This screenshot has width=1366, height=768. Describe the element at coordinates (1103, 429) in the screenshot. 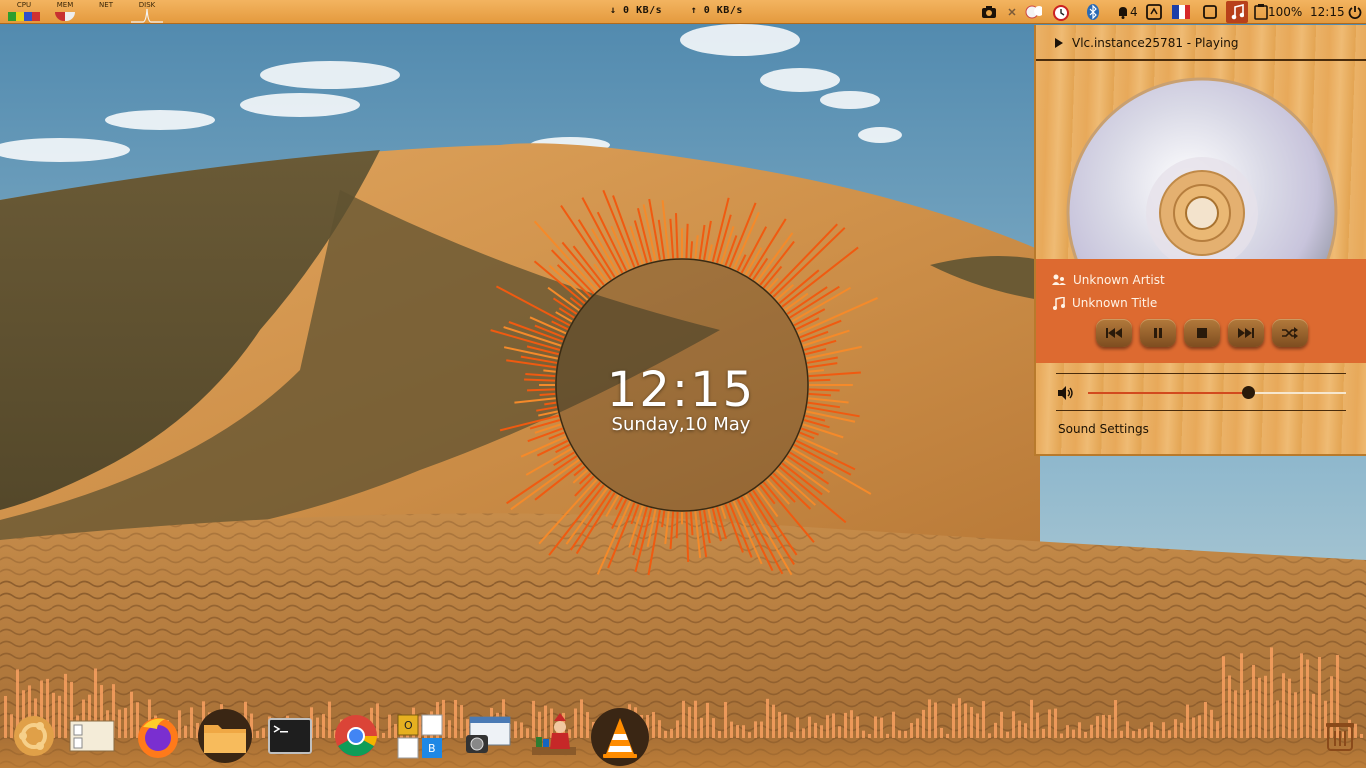

I see `sound-settings-item: Sound Settings` at that location.